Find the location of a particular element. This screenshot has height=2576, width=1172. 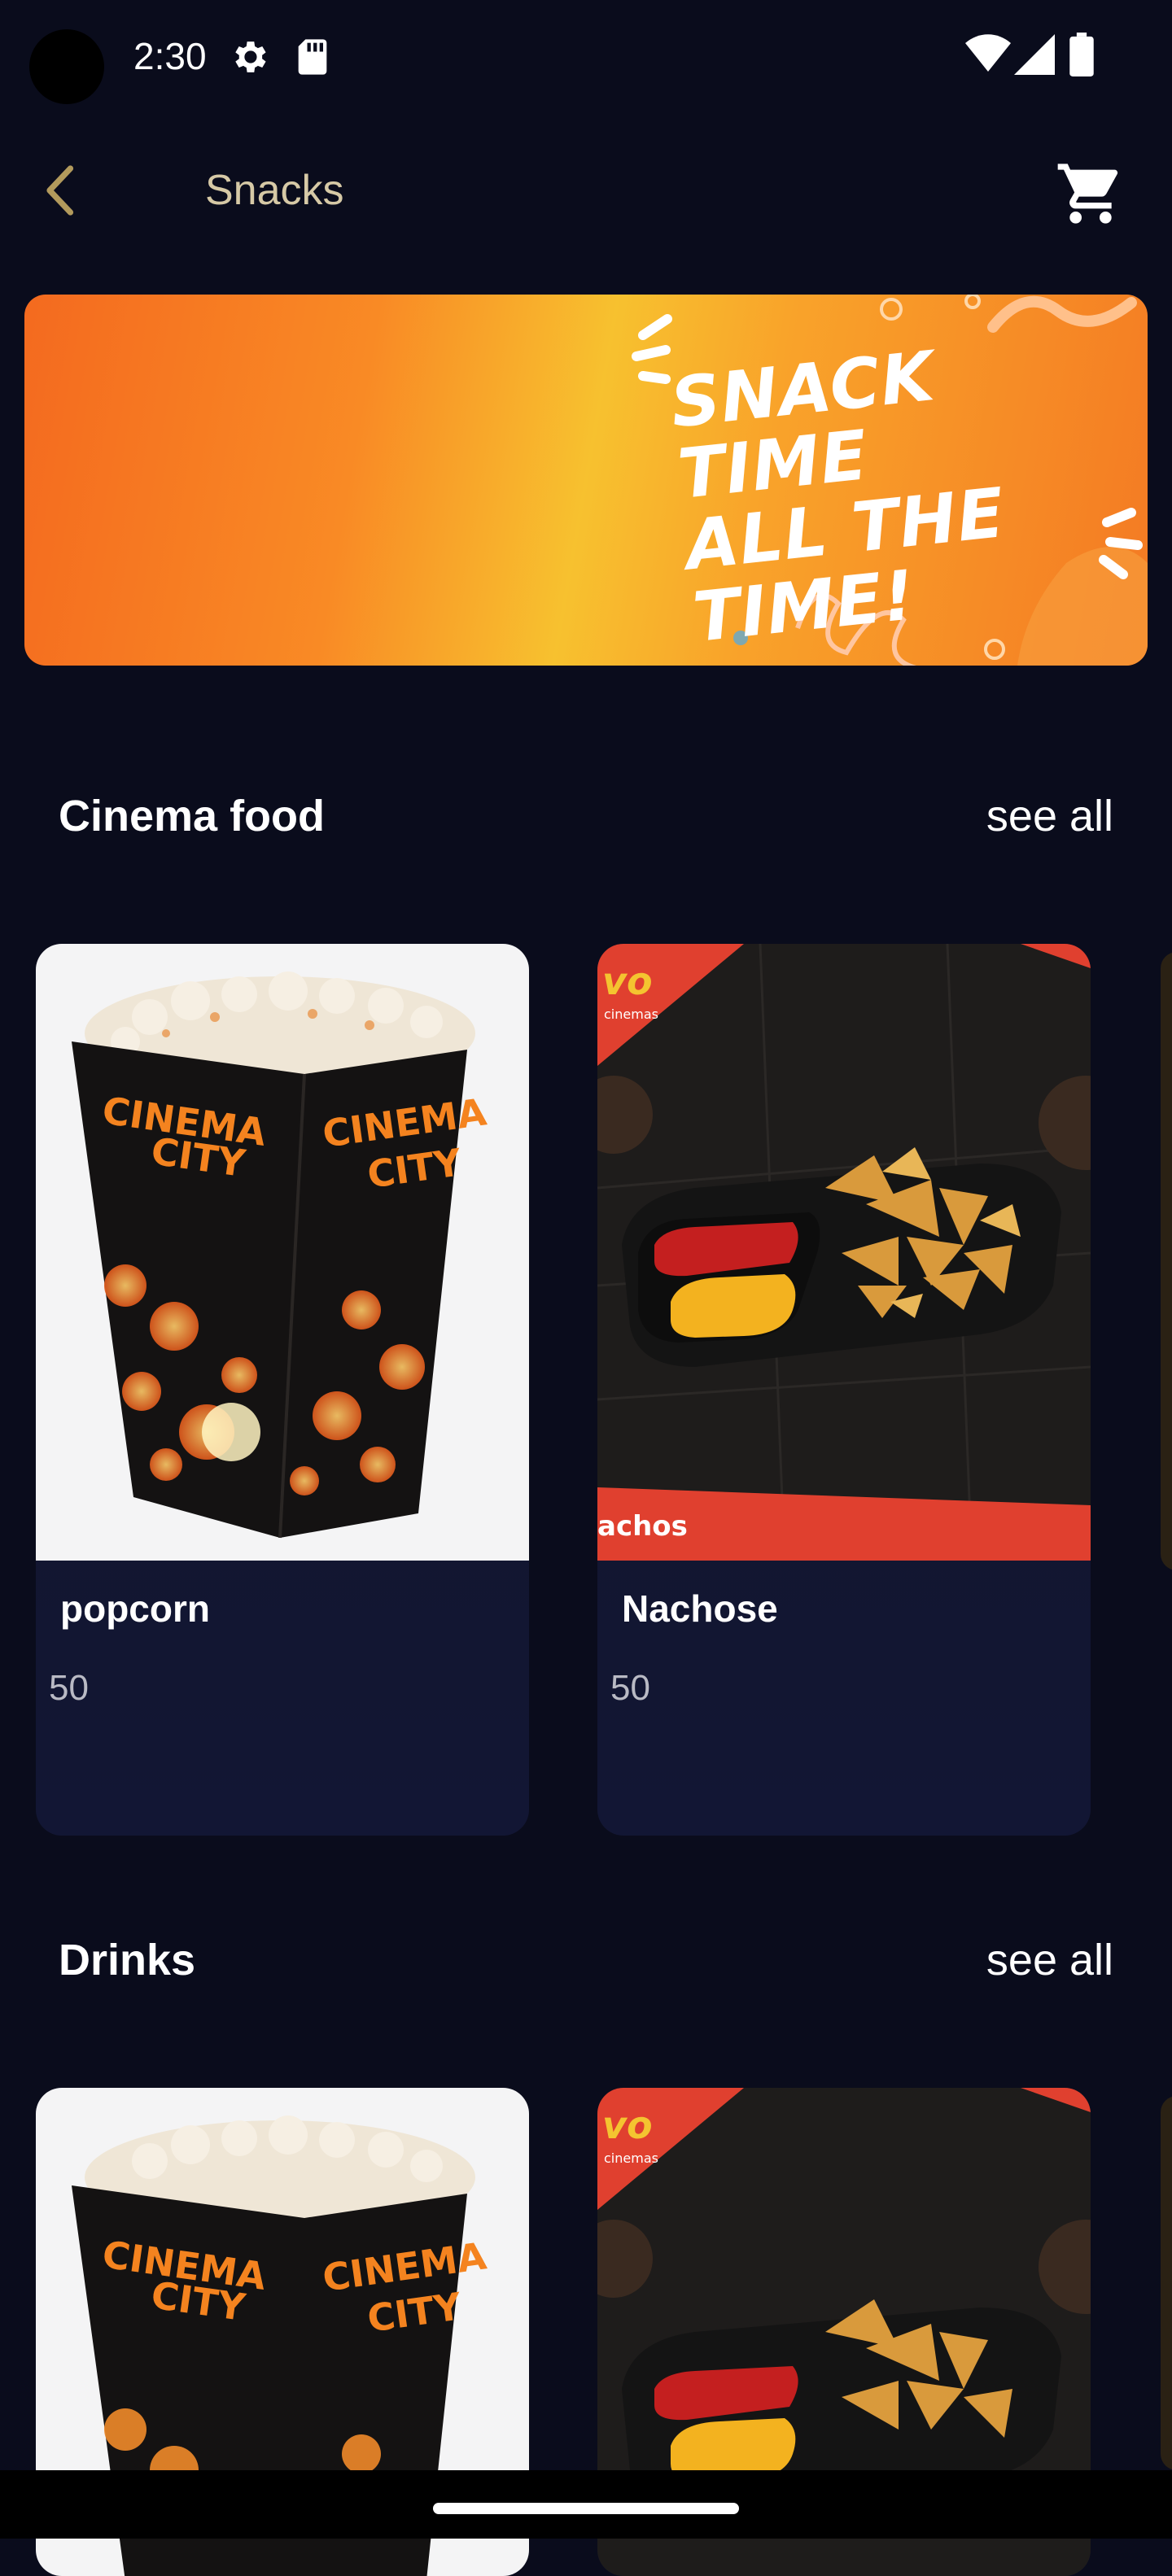

product-name: popcorn is located at coordinates (135, 1608).